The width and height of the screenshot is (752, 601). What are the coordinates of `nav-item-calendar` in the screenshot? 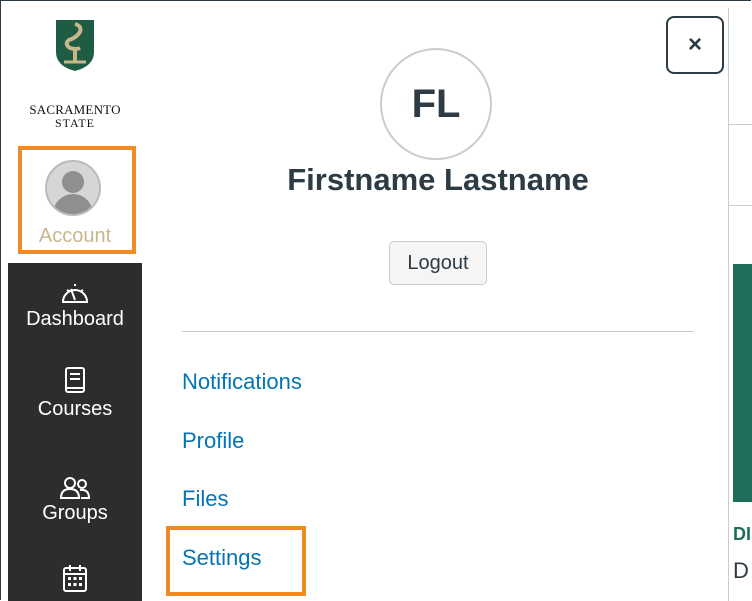 It's located at (75, 578).